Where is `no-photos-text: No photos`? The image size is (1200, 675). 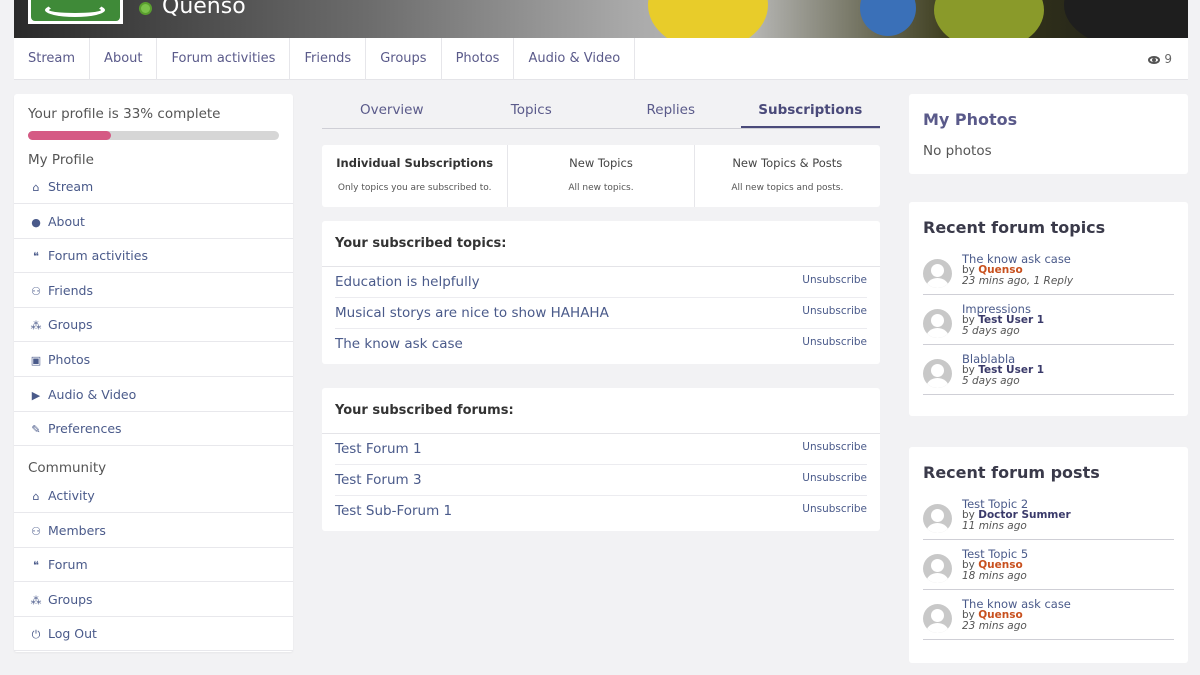
no-photos-text: No photos is located at coordinates (957, 151).